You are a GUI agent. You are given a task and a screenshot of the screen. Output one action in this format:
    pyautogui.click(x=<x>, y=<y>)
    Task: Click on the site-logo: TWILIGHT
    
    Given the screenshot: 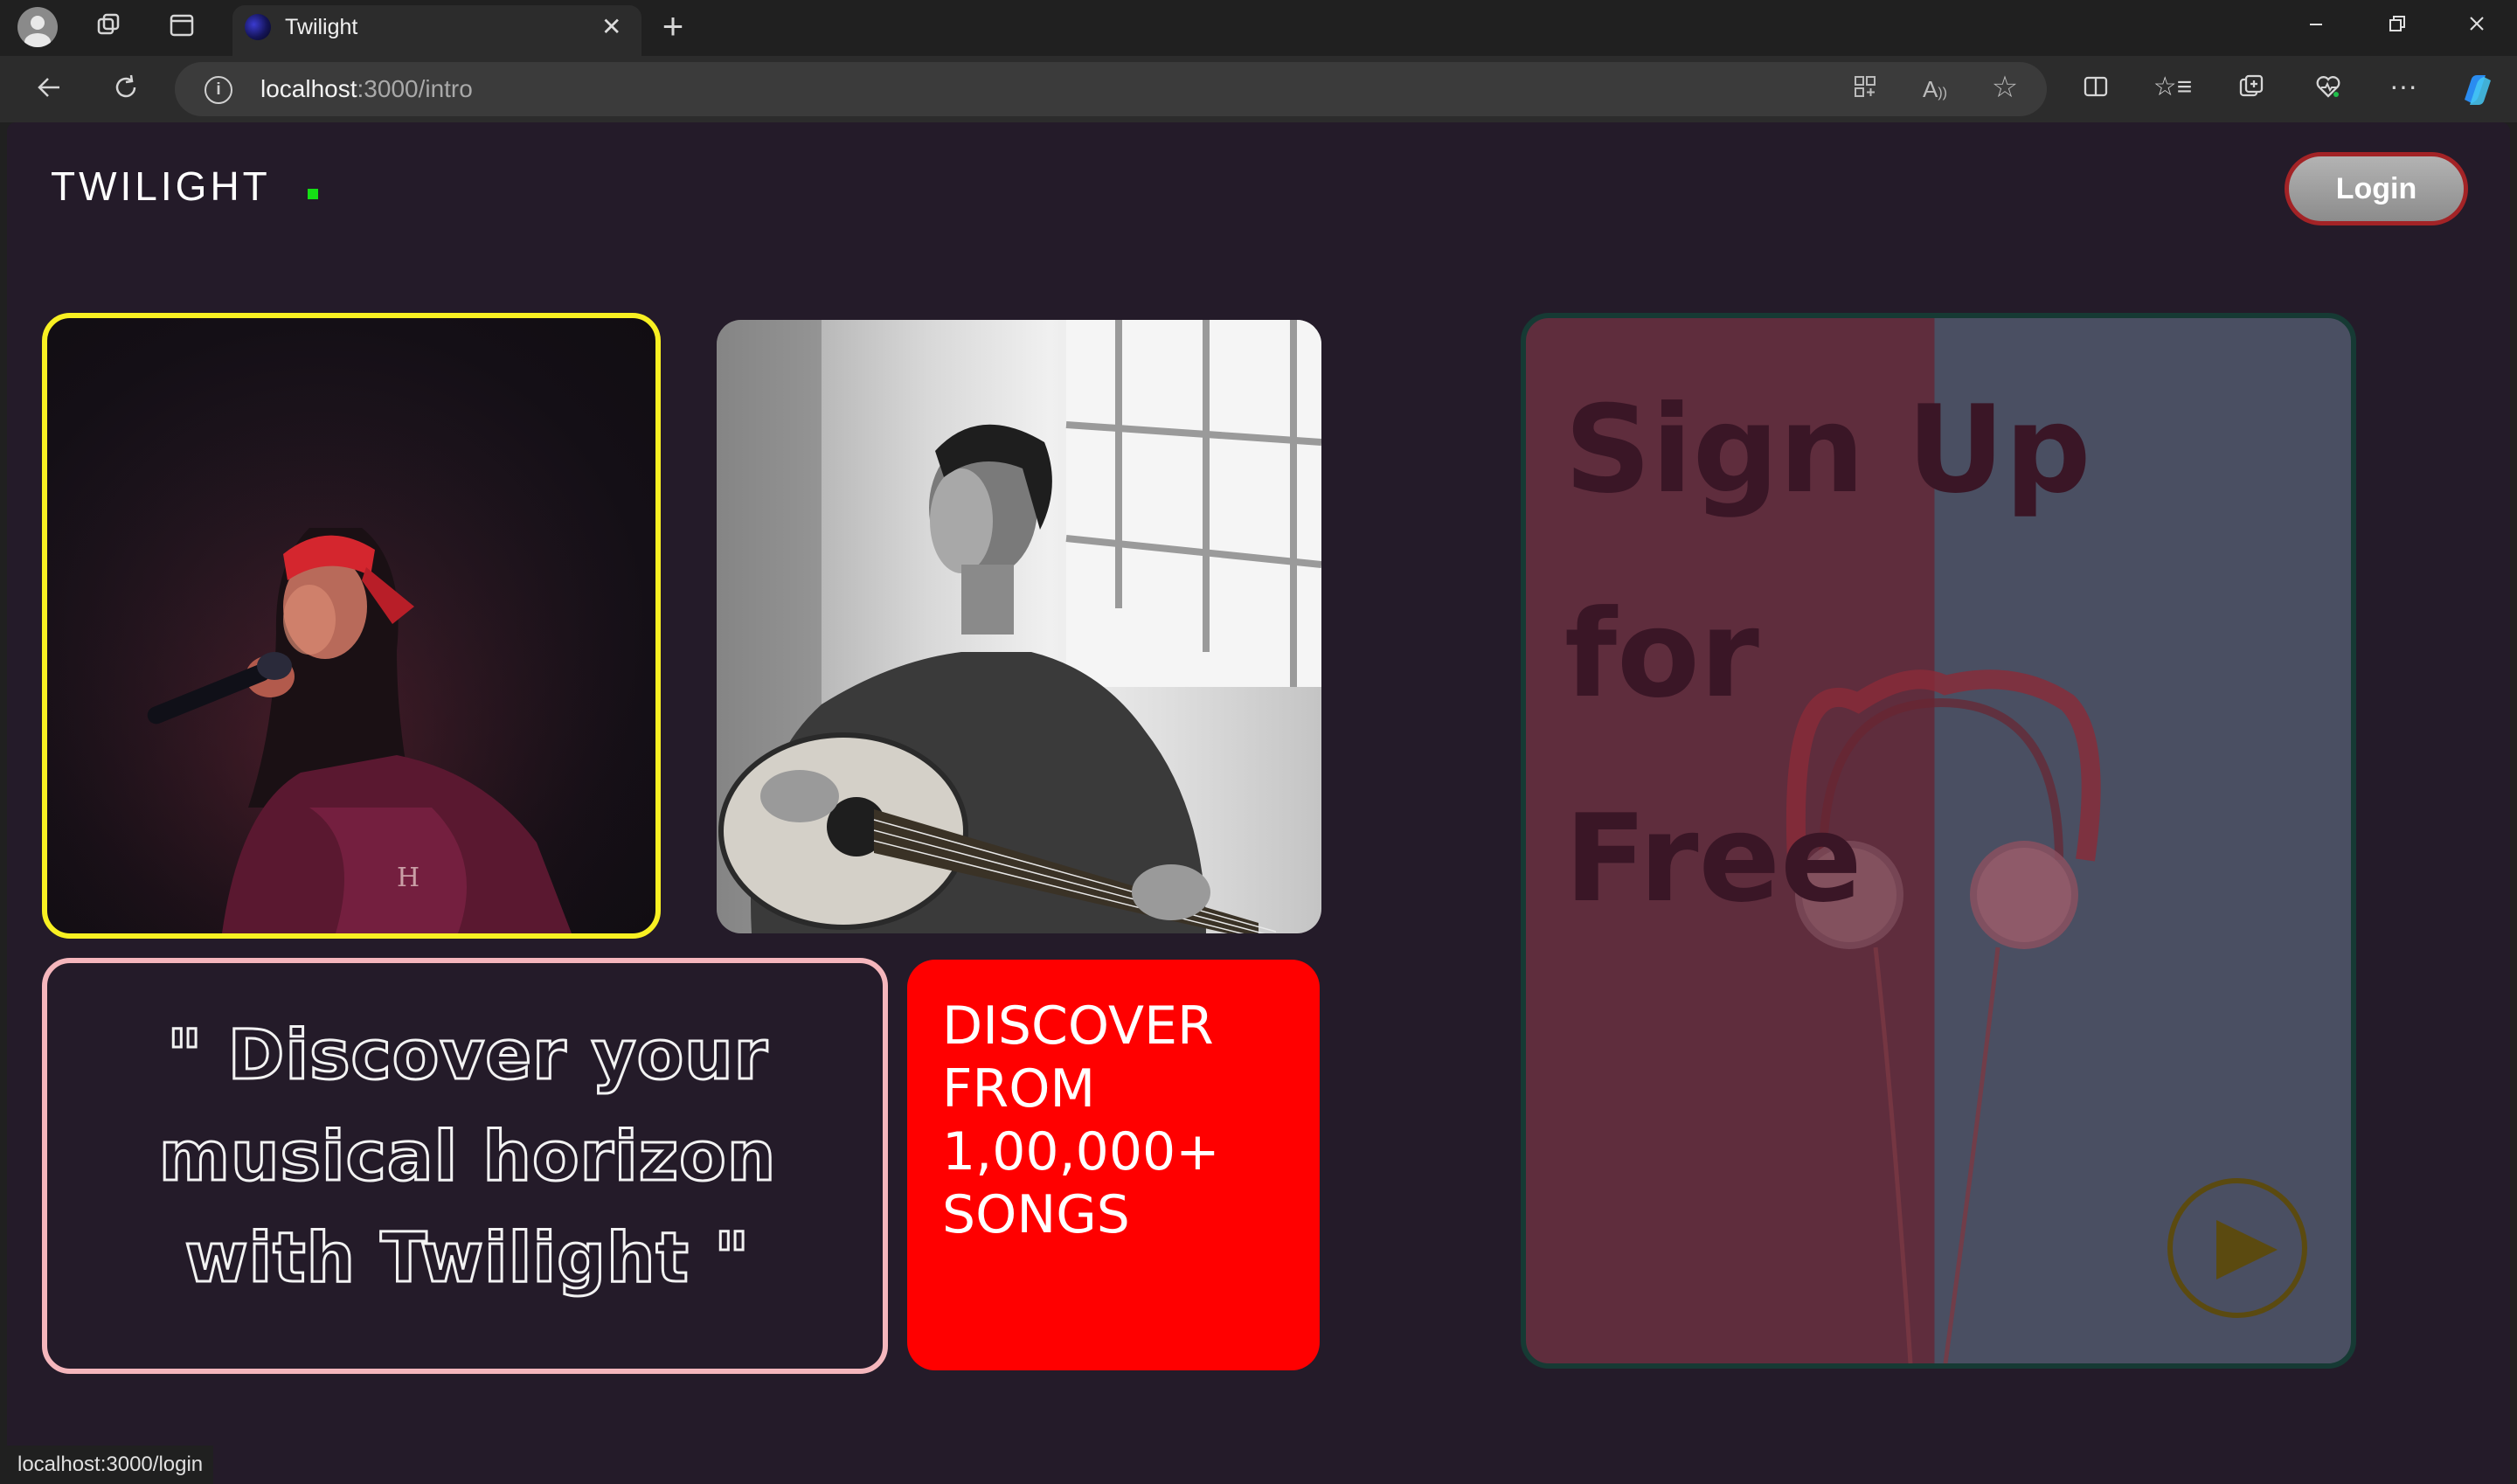 What is the action you would take?
    pyautogui.click(x=161, y=186)
    